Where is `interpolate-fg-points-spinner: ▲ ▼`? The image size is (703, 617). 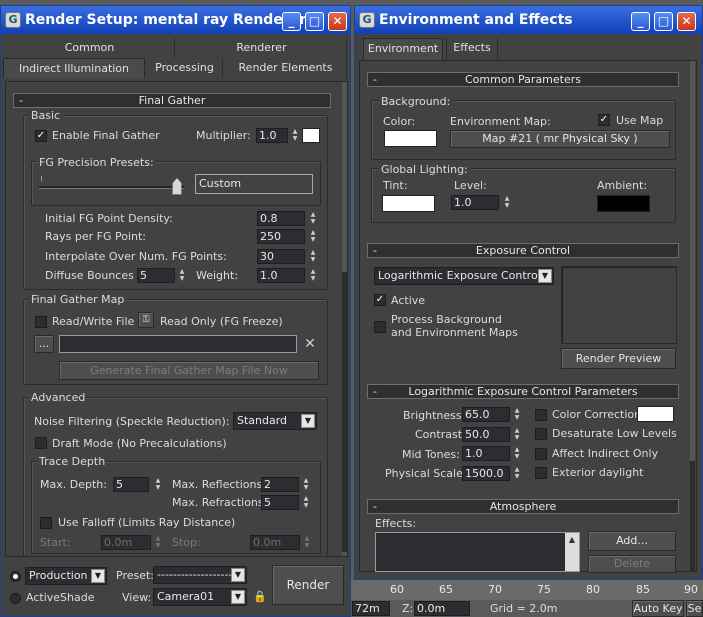
interpolate-fg-points-spinner: ▲ ▼ is located at coordinates (313, 256).